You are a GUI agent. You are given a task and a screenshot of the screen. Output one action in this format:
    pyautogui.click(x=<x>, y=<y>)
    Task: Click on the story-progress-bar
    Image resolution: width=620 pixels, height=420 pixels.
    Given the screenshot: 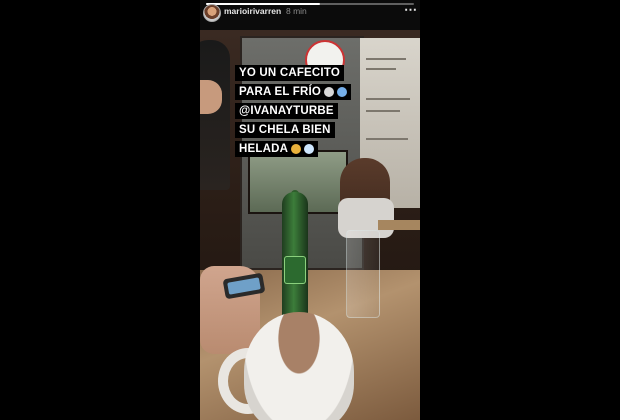 What is the action you would take?
    pyautogui.click(x=310, y=4)
    